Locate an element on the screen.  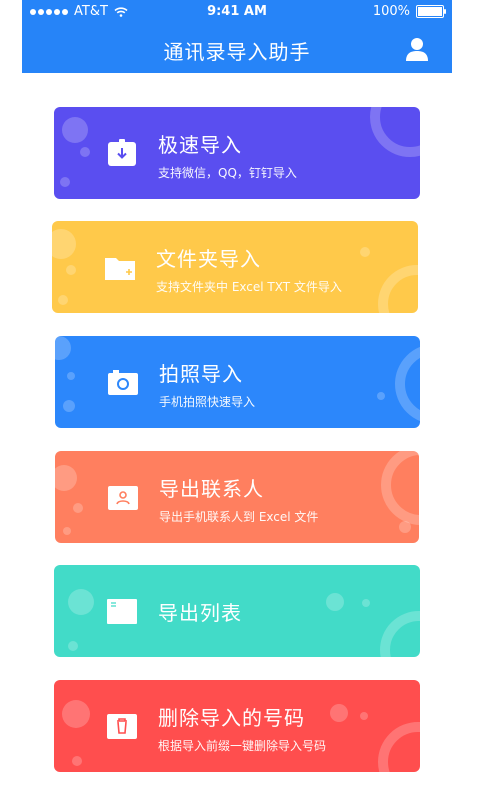
download-icon is located at coordinates (122, 153).